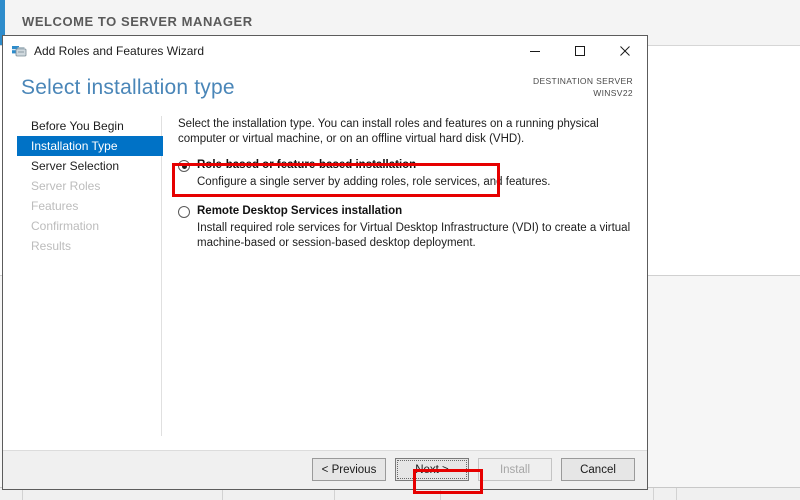 The width and height of the screenshot is (800, 500). I want to click on install-button: Install, so click(515, 469).